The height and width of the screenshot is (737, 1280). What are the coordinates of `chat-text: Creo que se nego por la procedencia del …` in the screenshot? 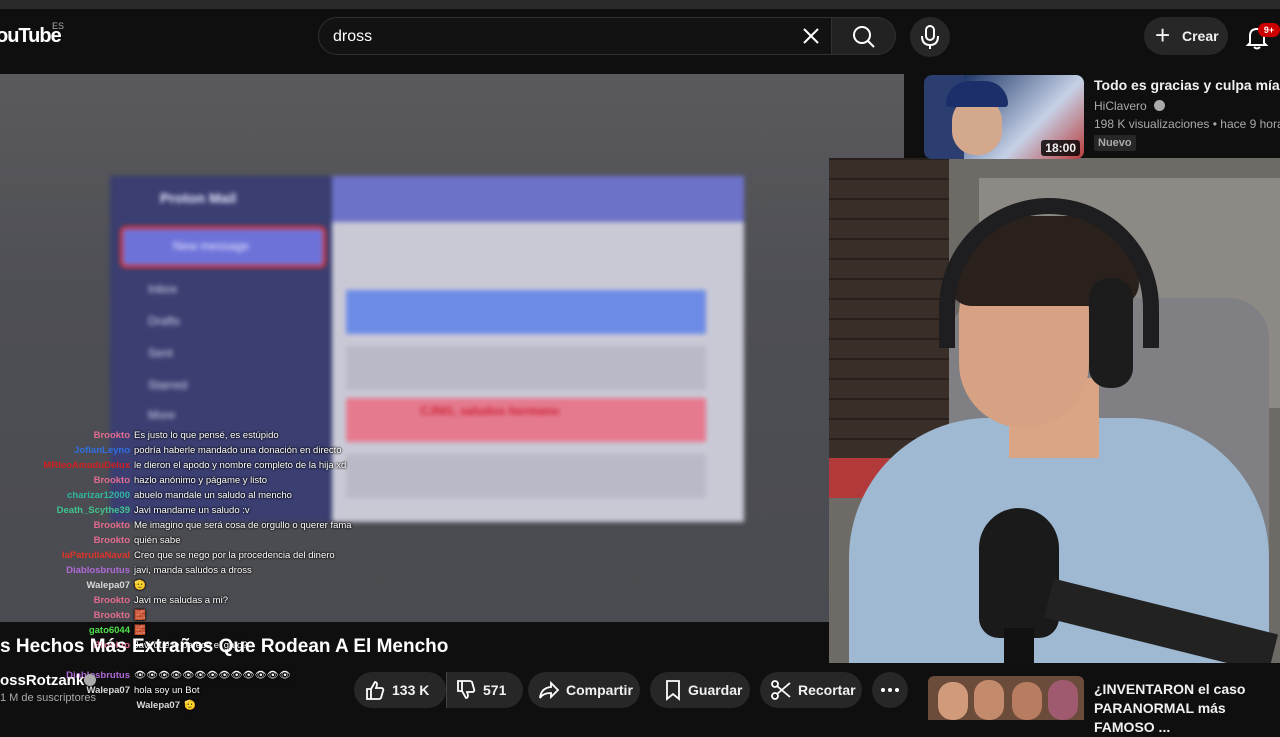 It's located at (234, 555).